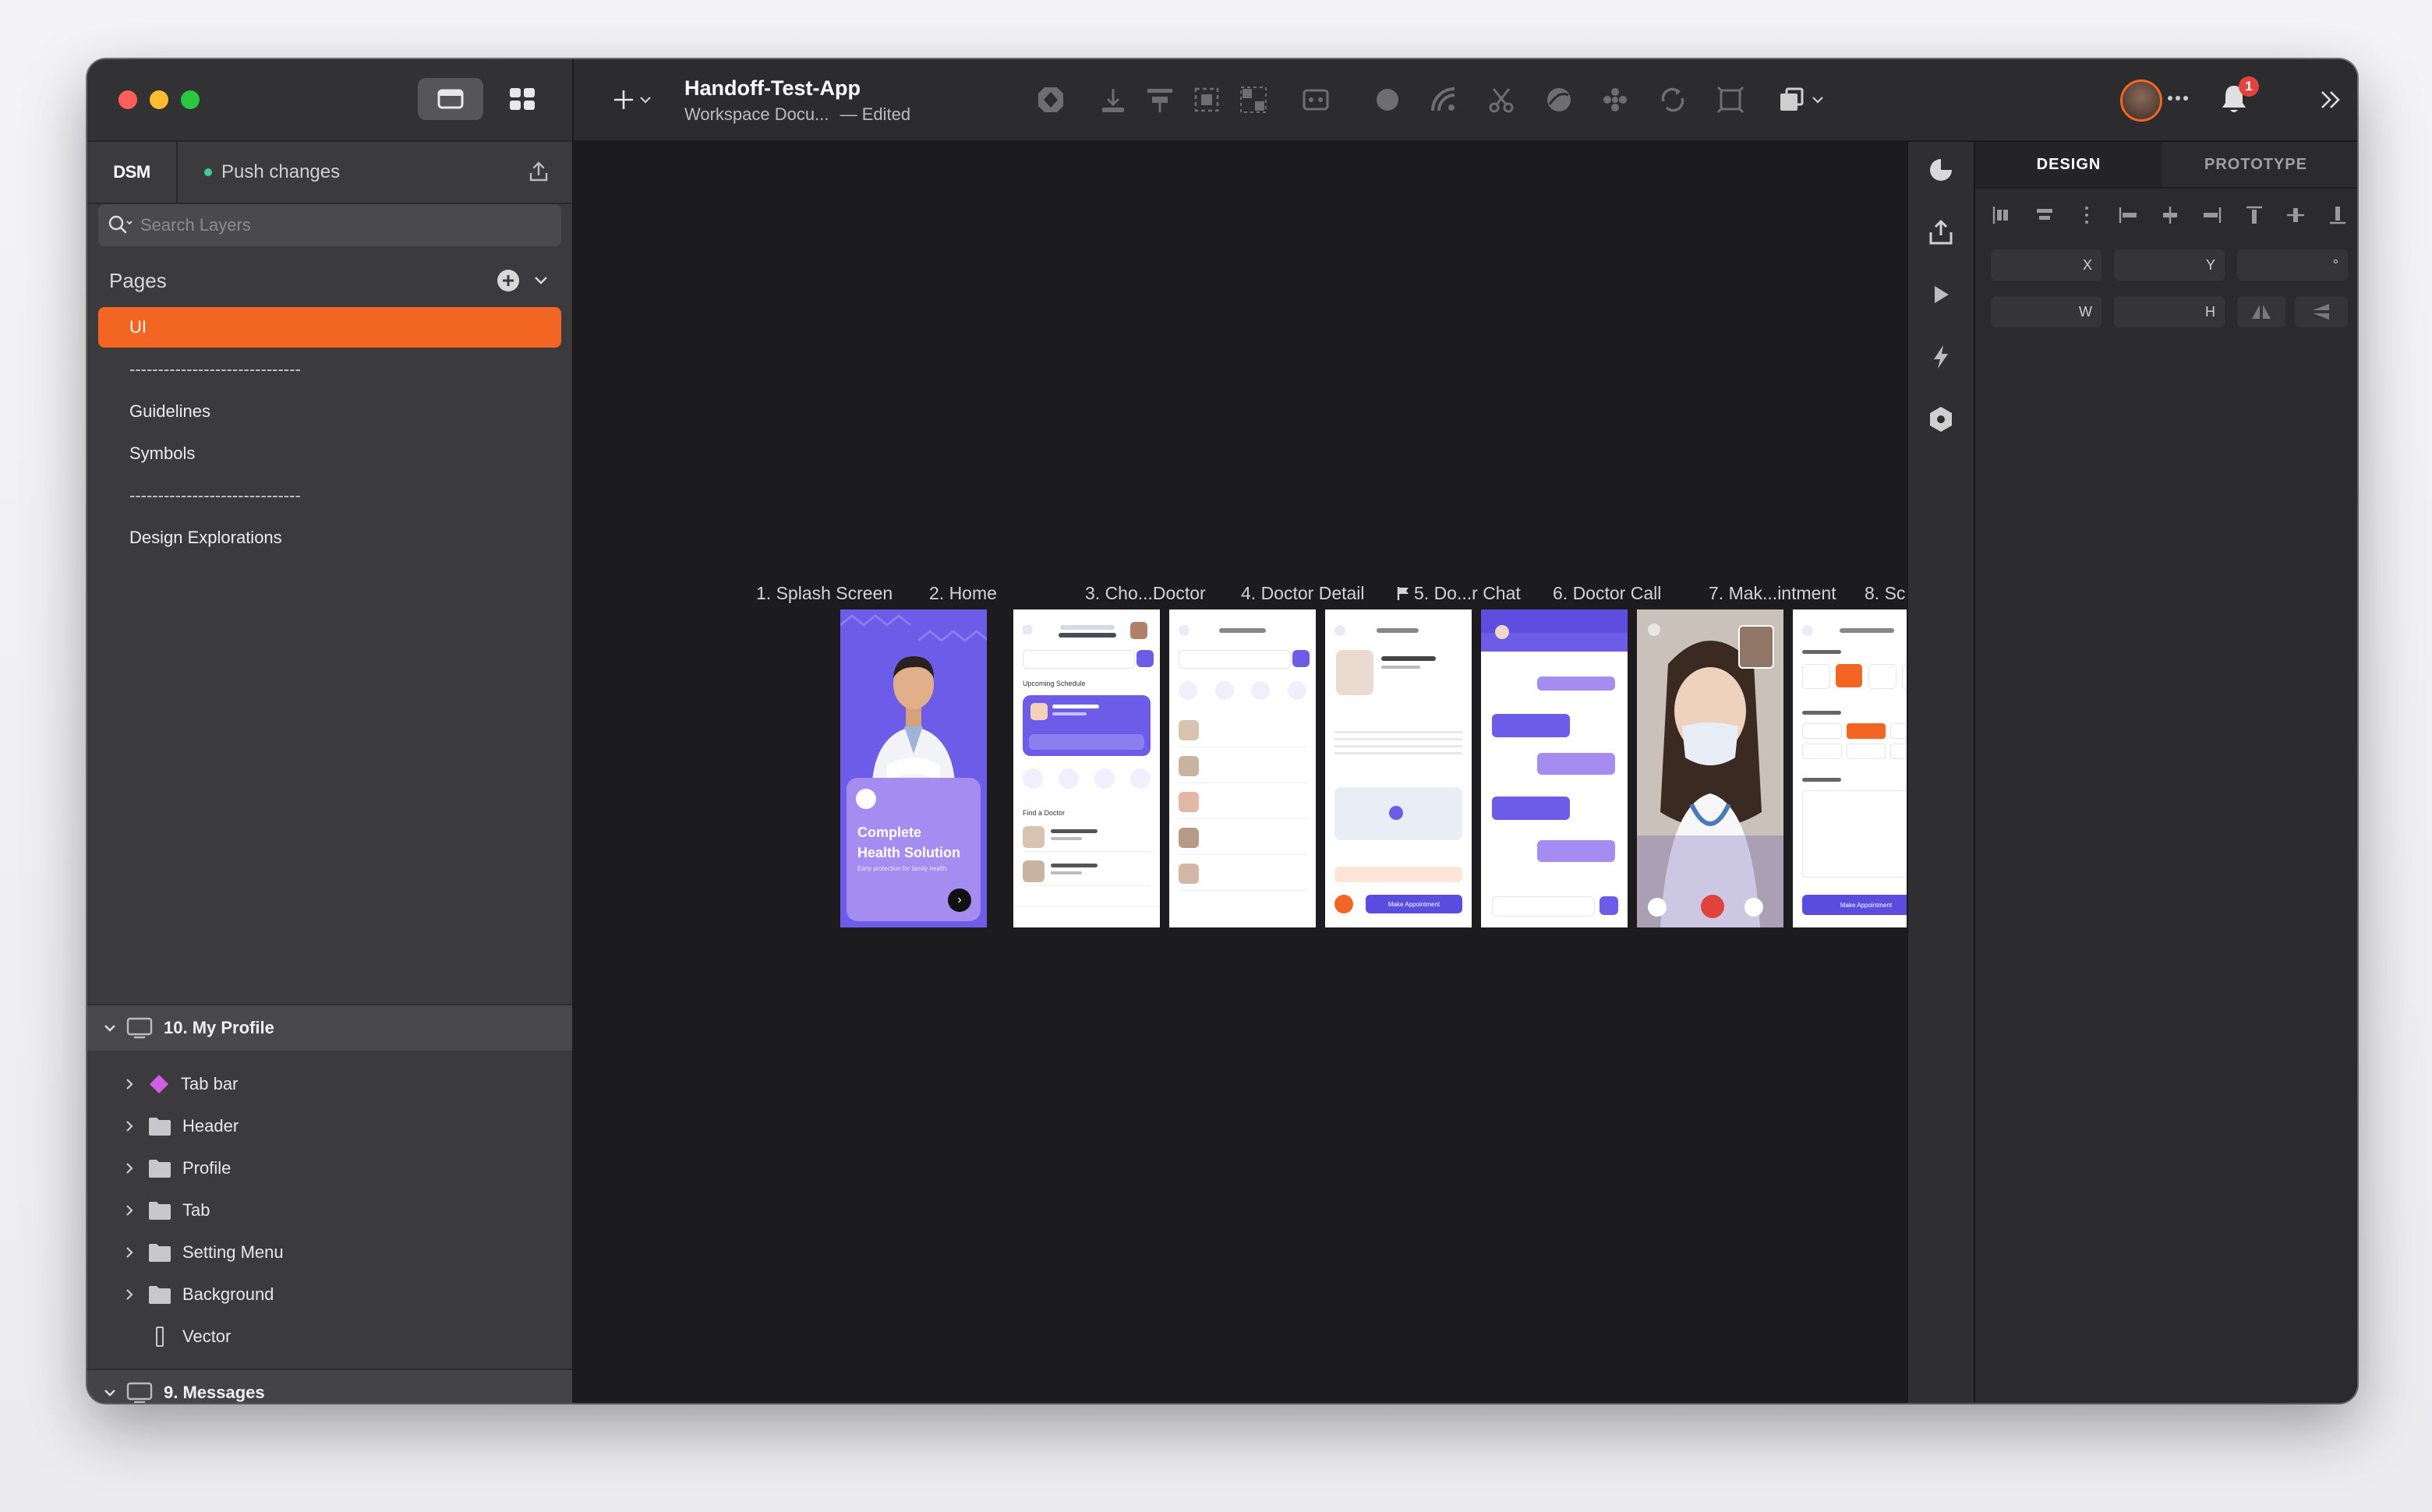 Image resolution: width=2432 pixels, height=1512 pixels. I want to click on push-changes-button: Push changes, so click(280, 172).